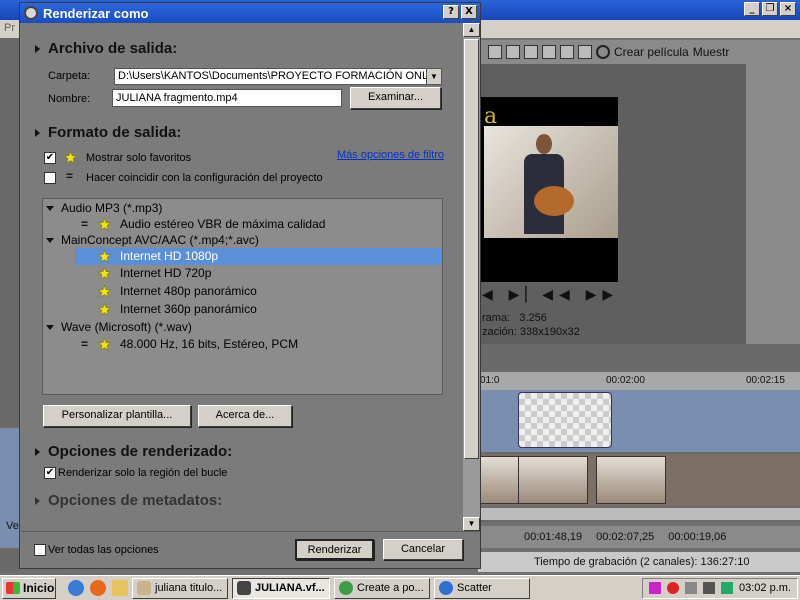  I want to click on taskbar-item: Scatter, so click(482, 588).